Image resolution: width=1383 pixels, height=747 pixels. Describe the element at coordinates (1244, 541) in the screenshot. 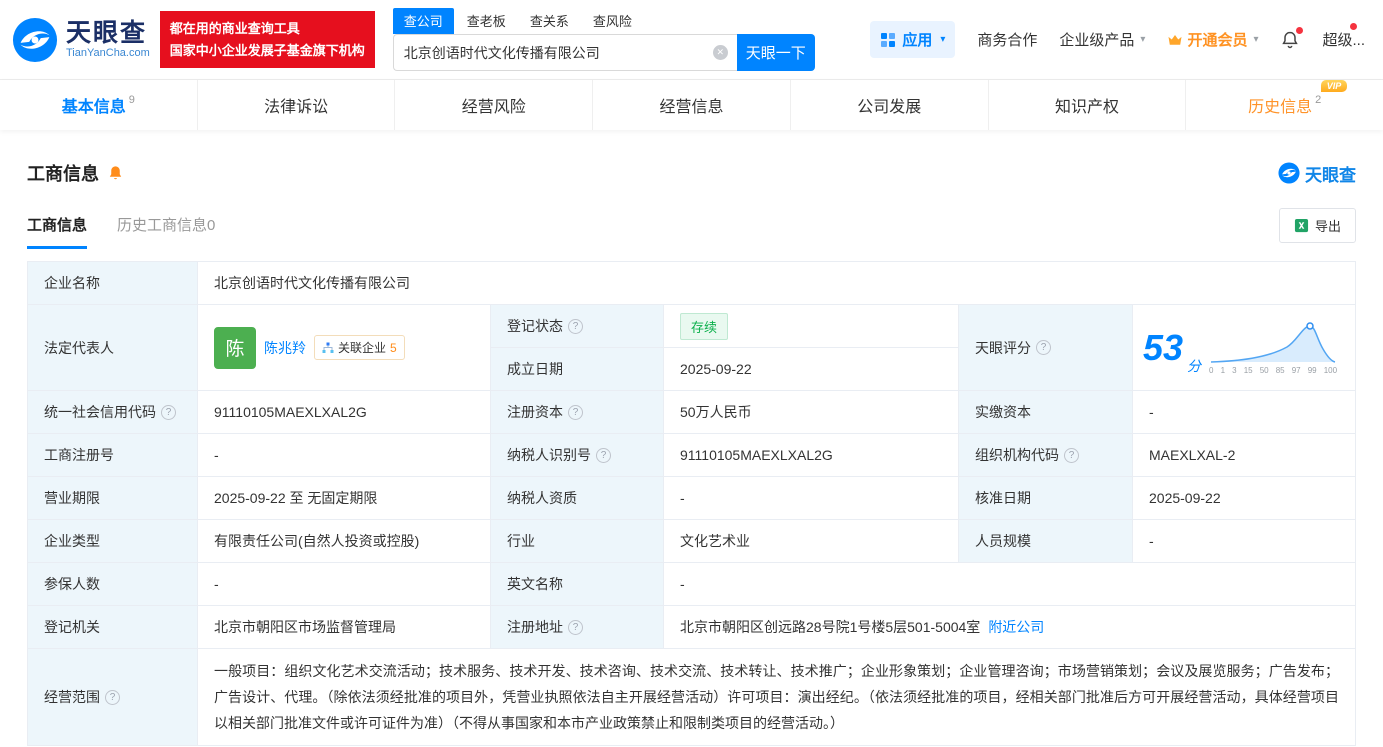

I see `staff-size-value: -` at that location.